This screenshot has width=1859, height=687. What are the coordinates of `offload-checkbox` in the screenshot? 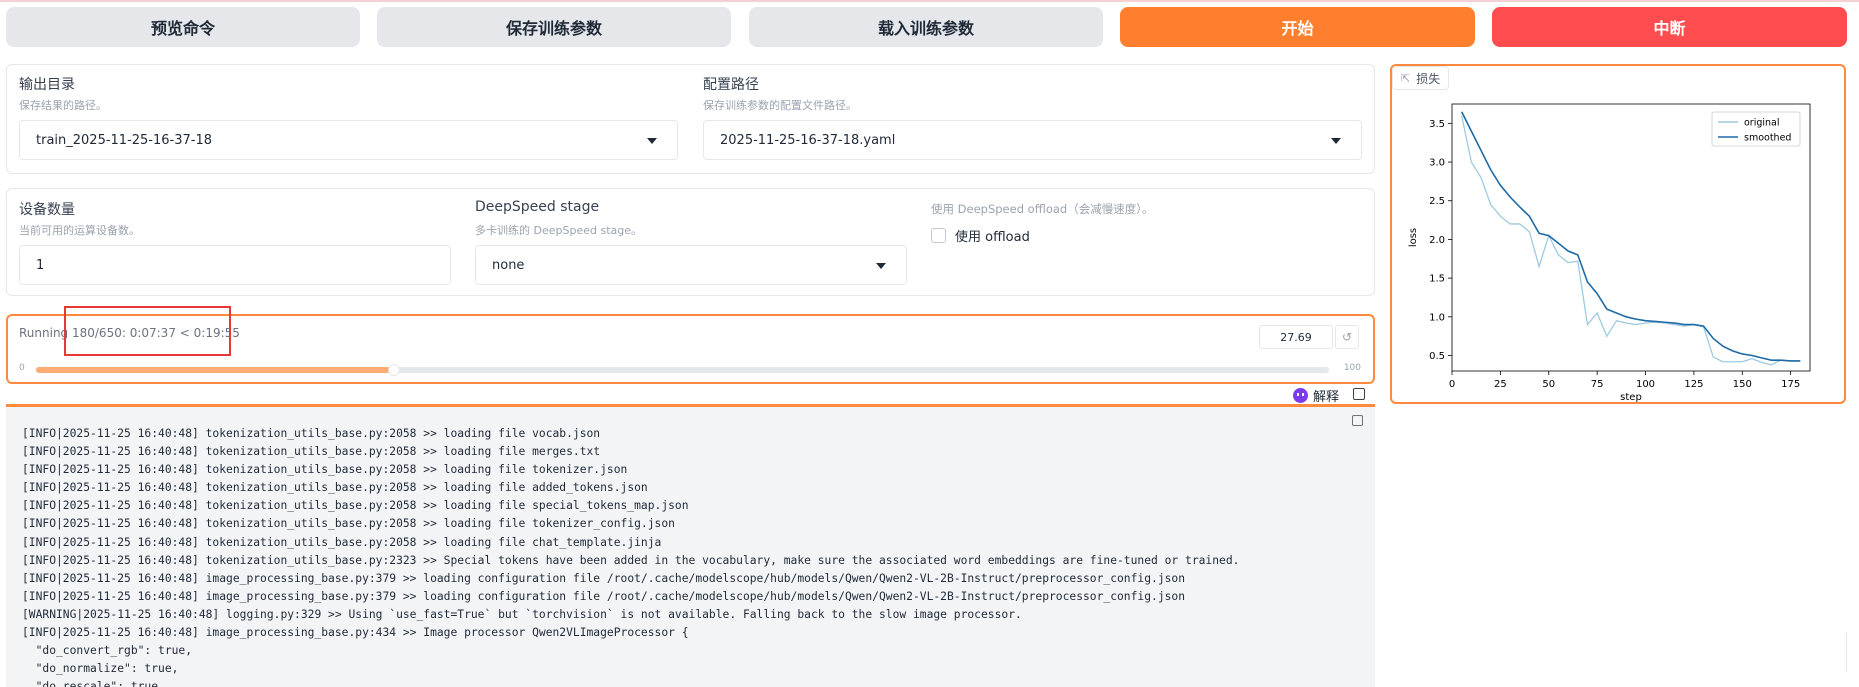 It's located at (938, 235).